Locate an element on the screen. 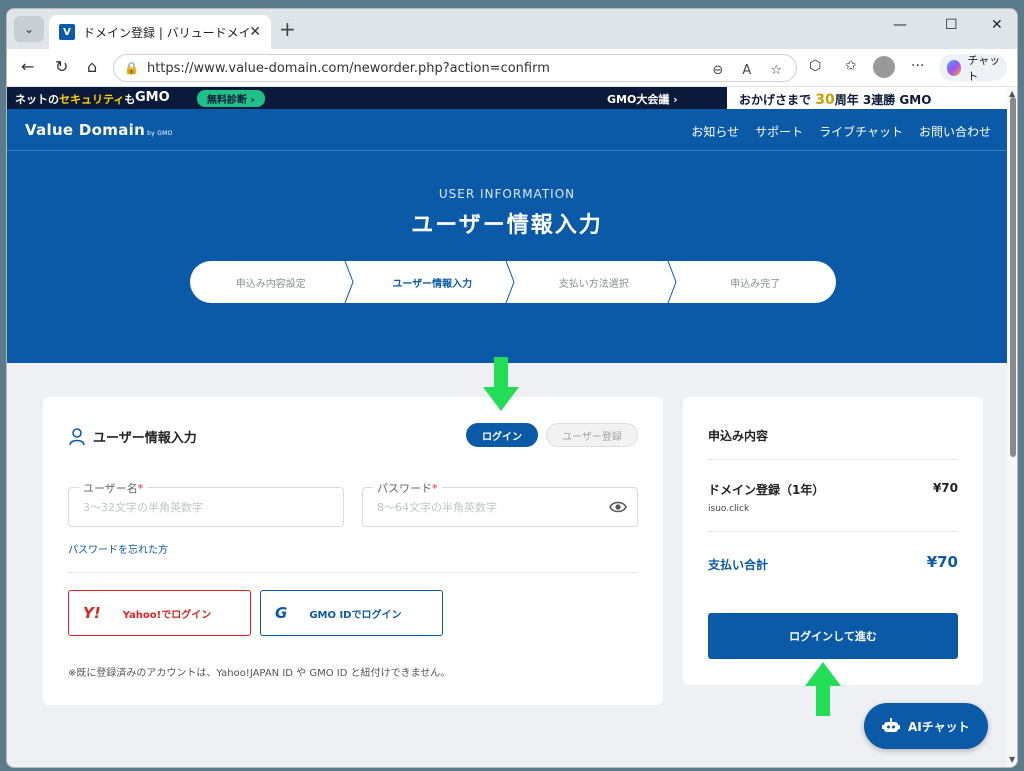  close-icon: ✕ is located at coordinates (255, 32).